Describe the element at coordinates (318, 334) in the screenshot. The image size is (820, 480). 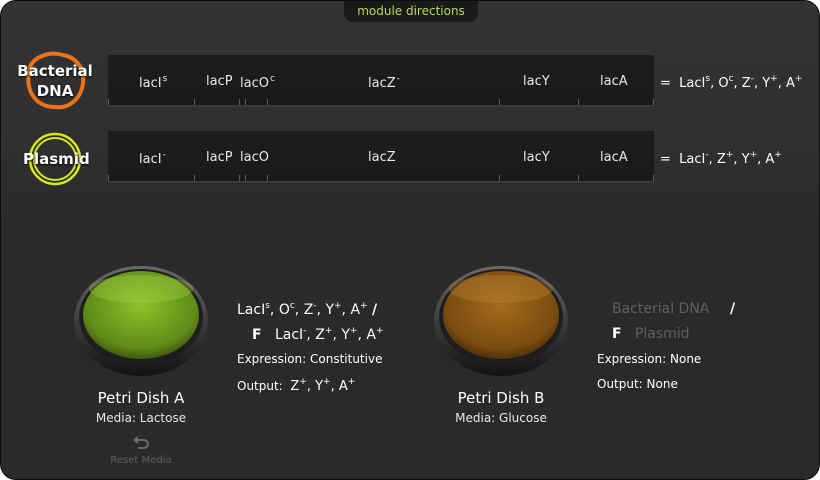
I see `dish-a-genotype-line2: F LacI-, Z+, Y+, A+` at that location.